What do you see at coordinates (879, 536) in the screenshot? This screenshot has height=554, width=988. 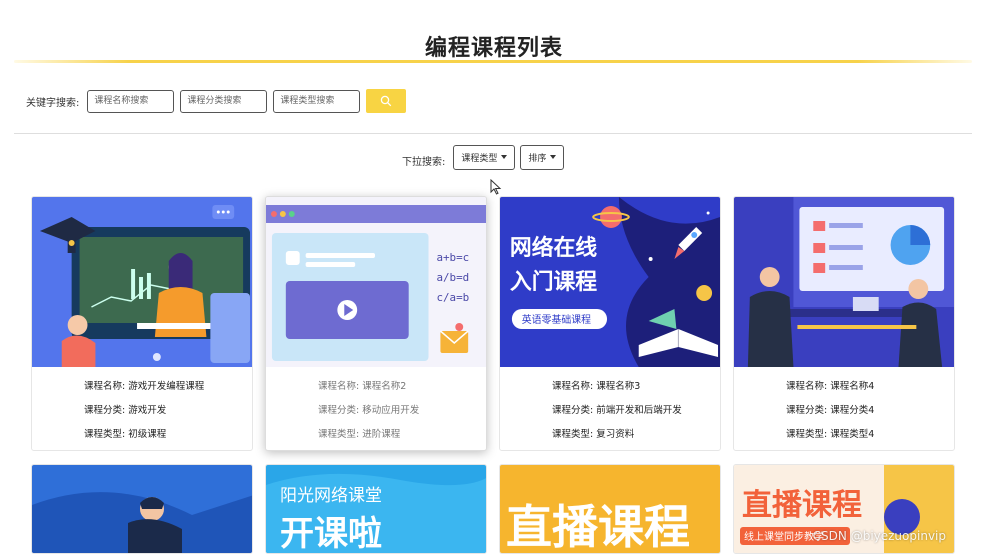 I see `watermark: CSDN @biyezuopinvip` at bounding box center [879, 536].